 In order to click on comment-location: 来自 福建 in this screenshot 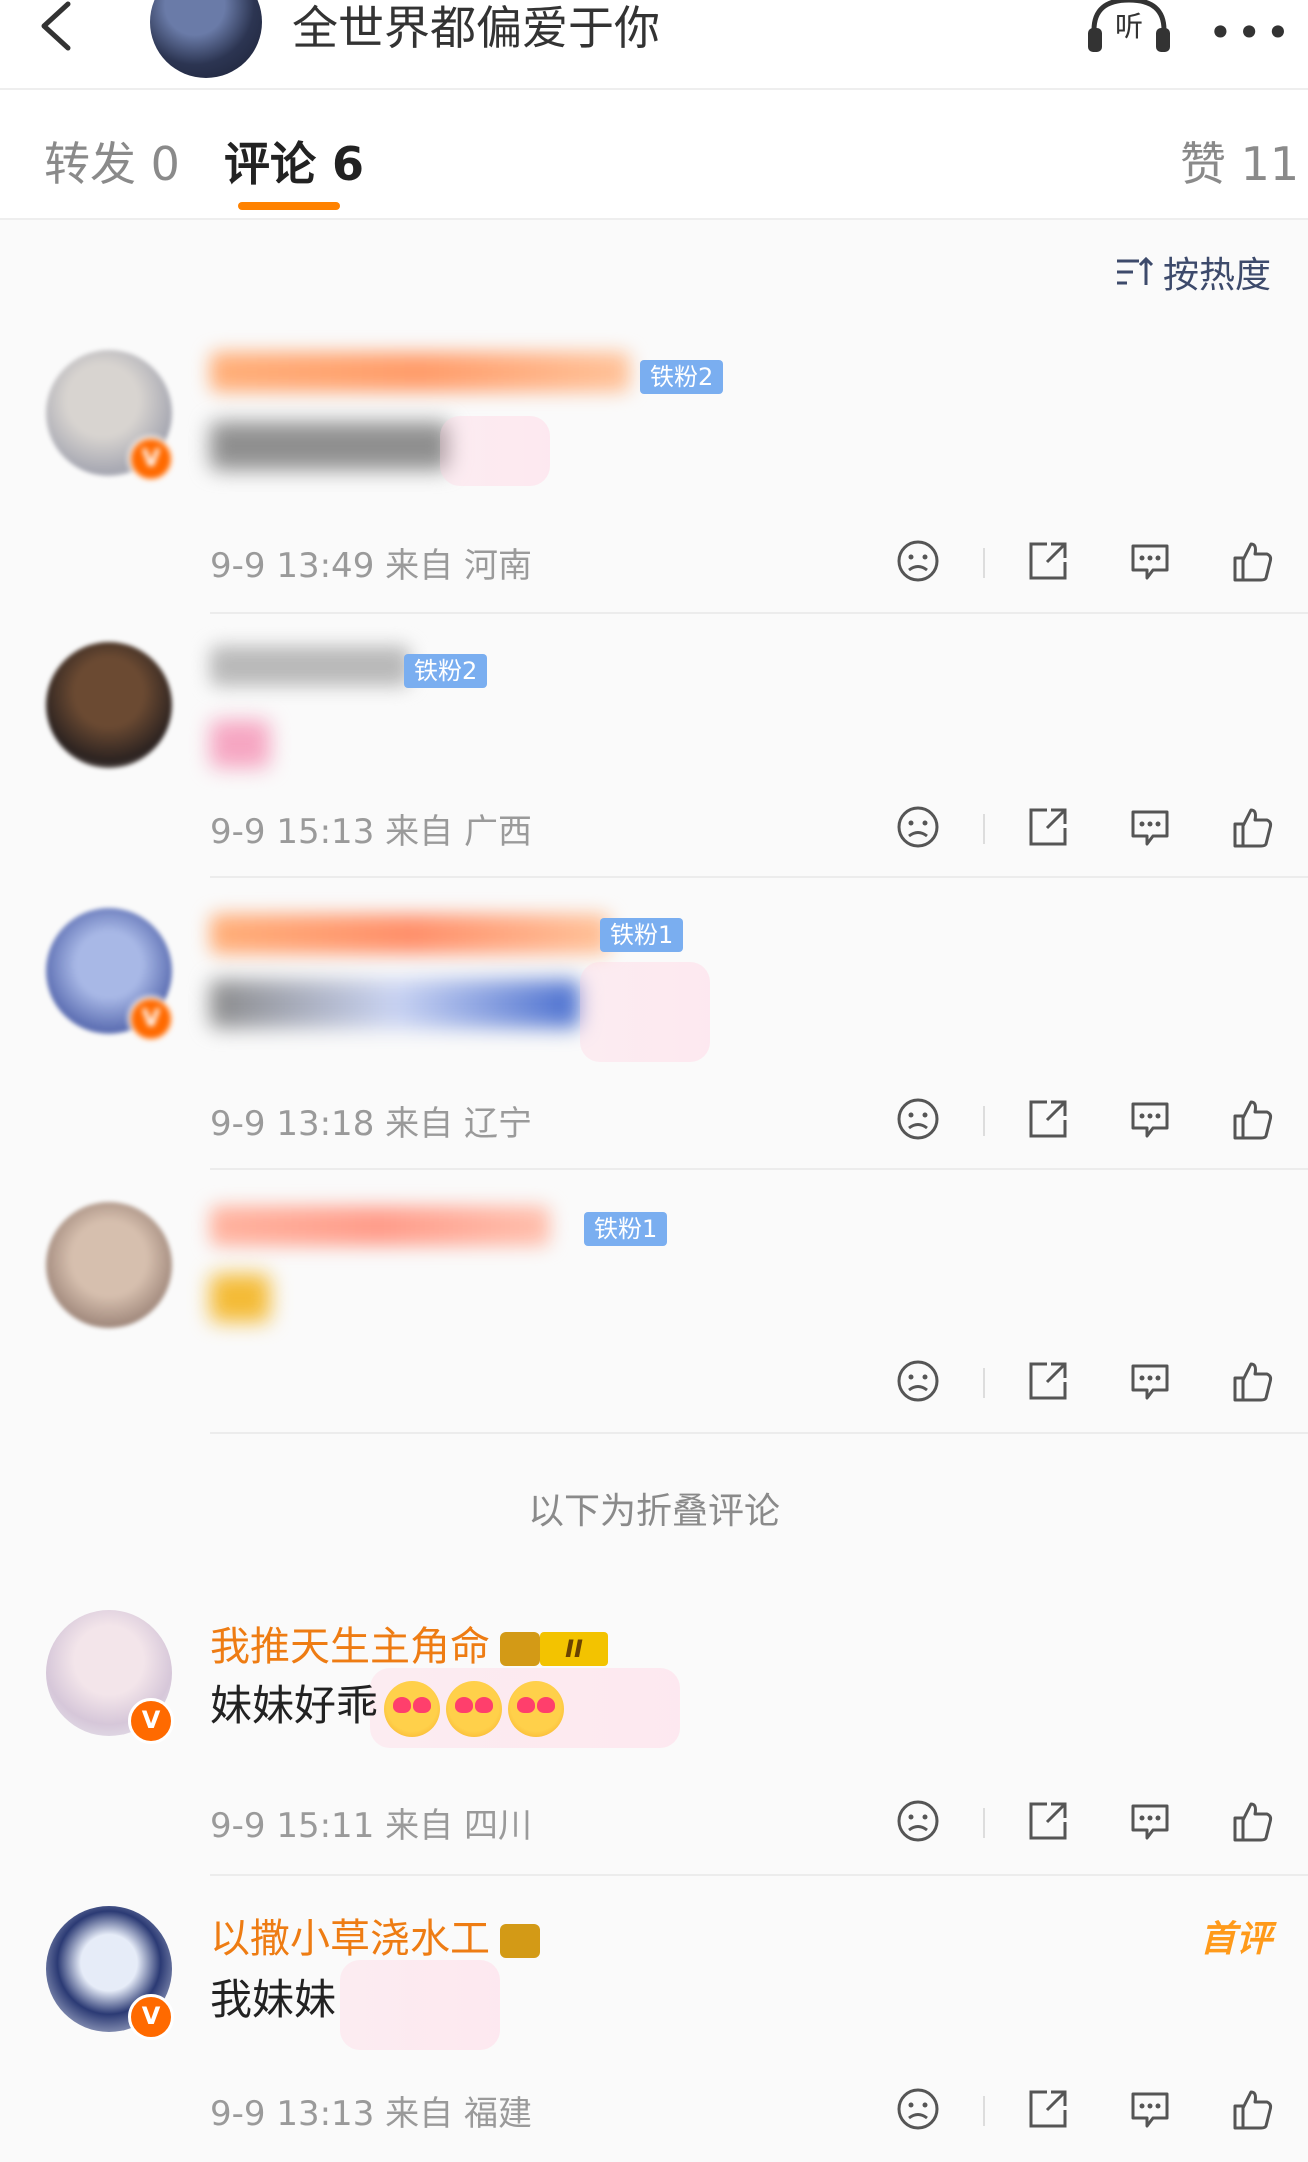, I will do `click(458, 2114)`.